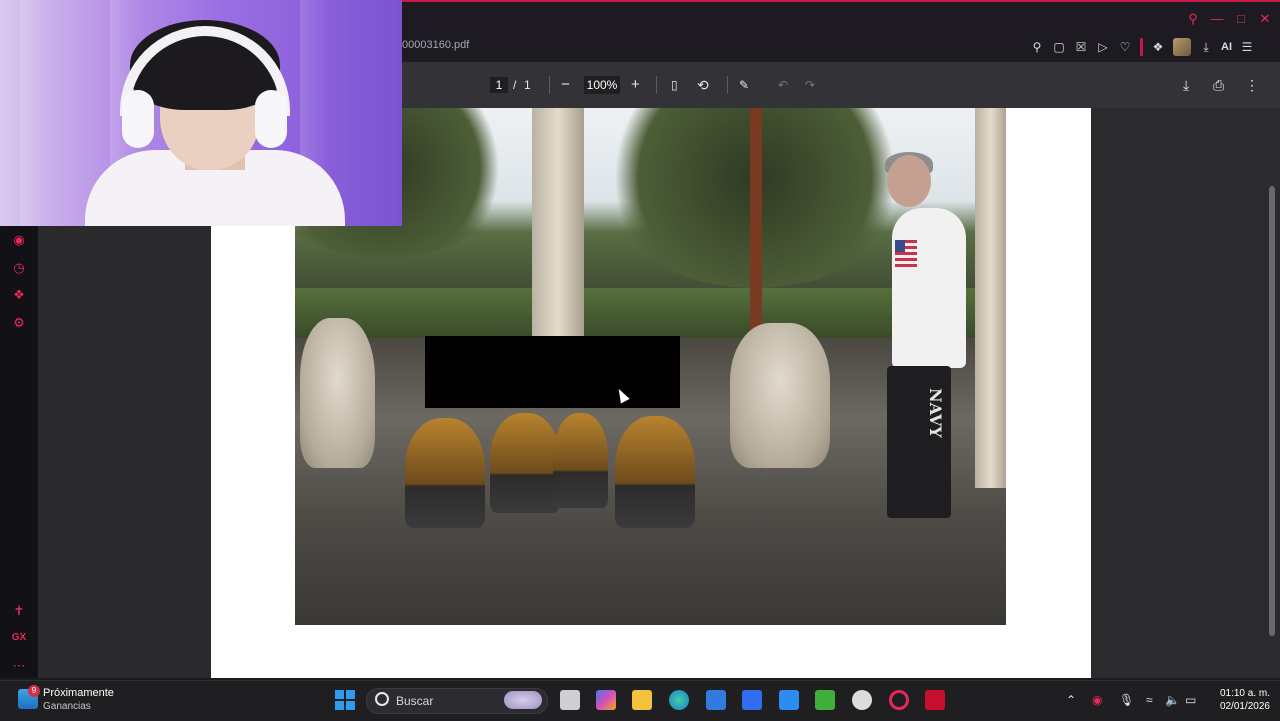 The height and width of the screenshot is (721, 1280). Describe the element at coordinates (1238, 700) in the screenshot. I see `taskbar-clock: 01:10 a. m. 02/01/2026` at that location.